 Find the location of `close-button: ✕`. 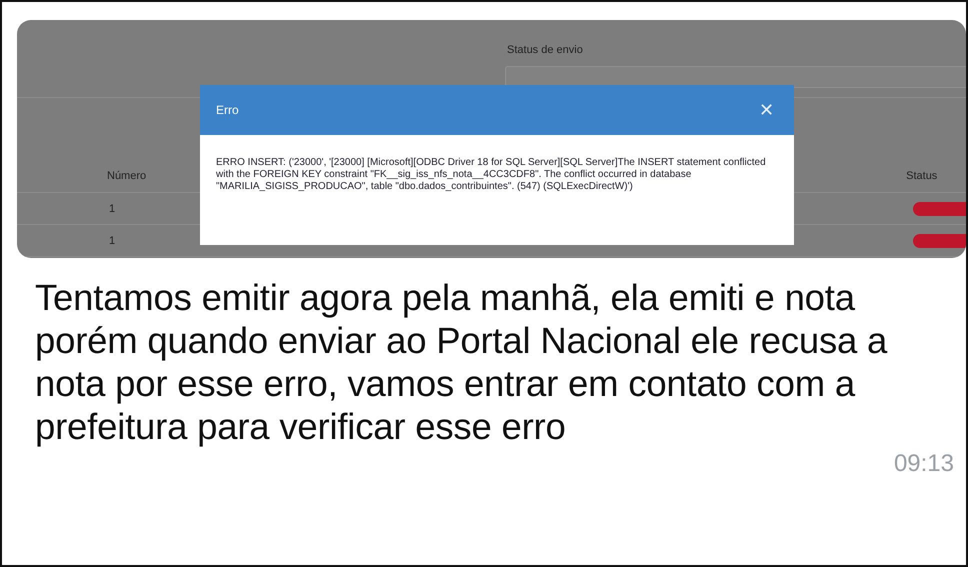

close-button: ✕ is located at coordinates (766, 110).